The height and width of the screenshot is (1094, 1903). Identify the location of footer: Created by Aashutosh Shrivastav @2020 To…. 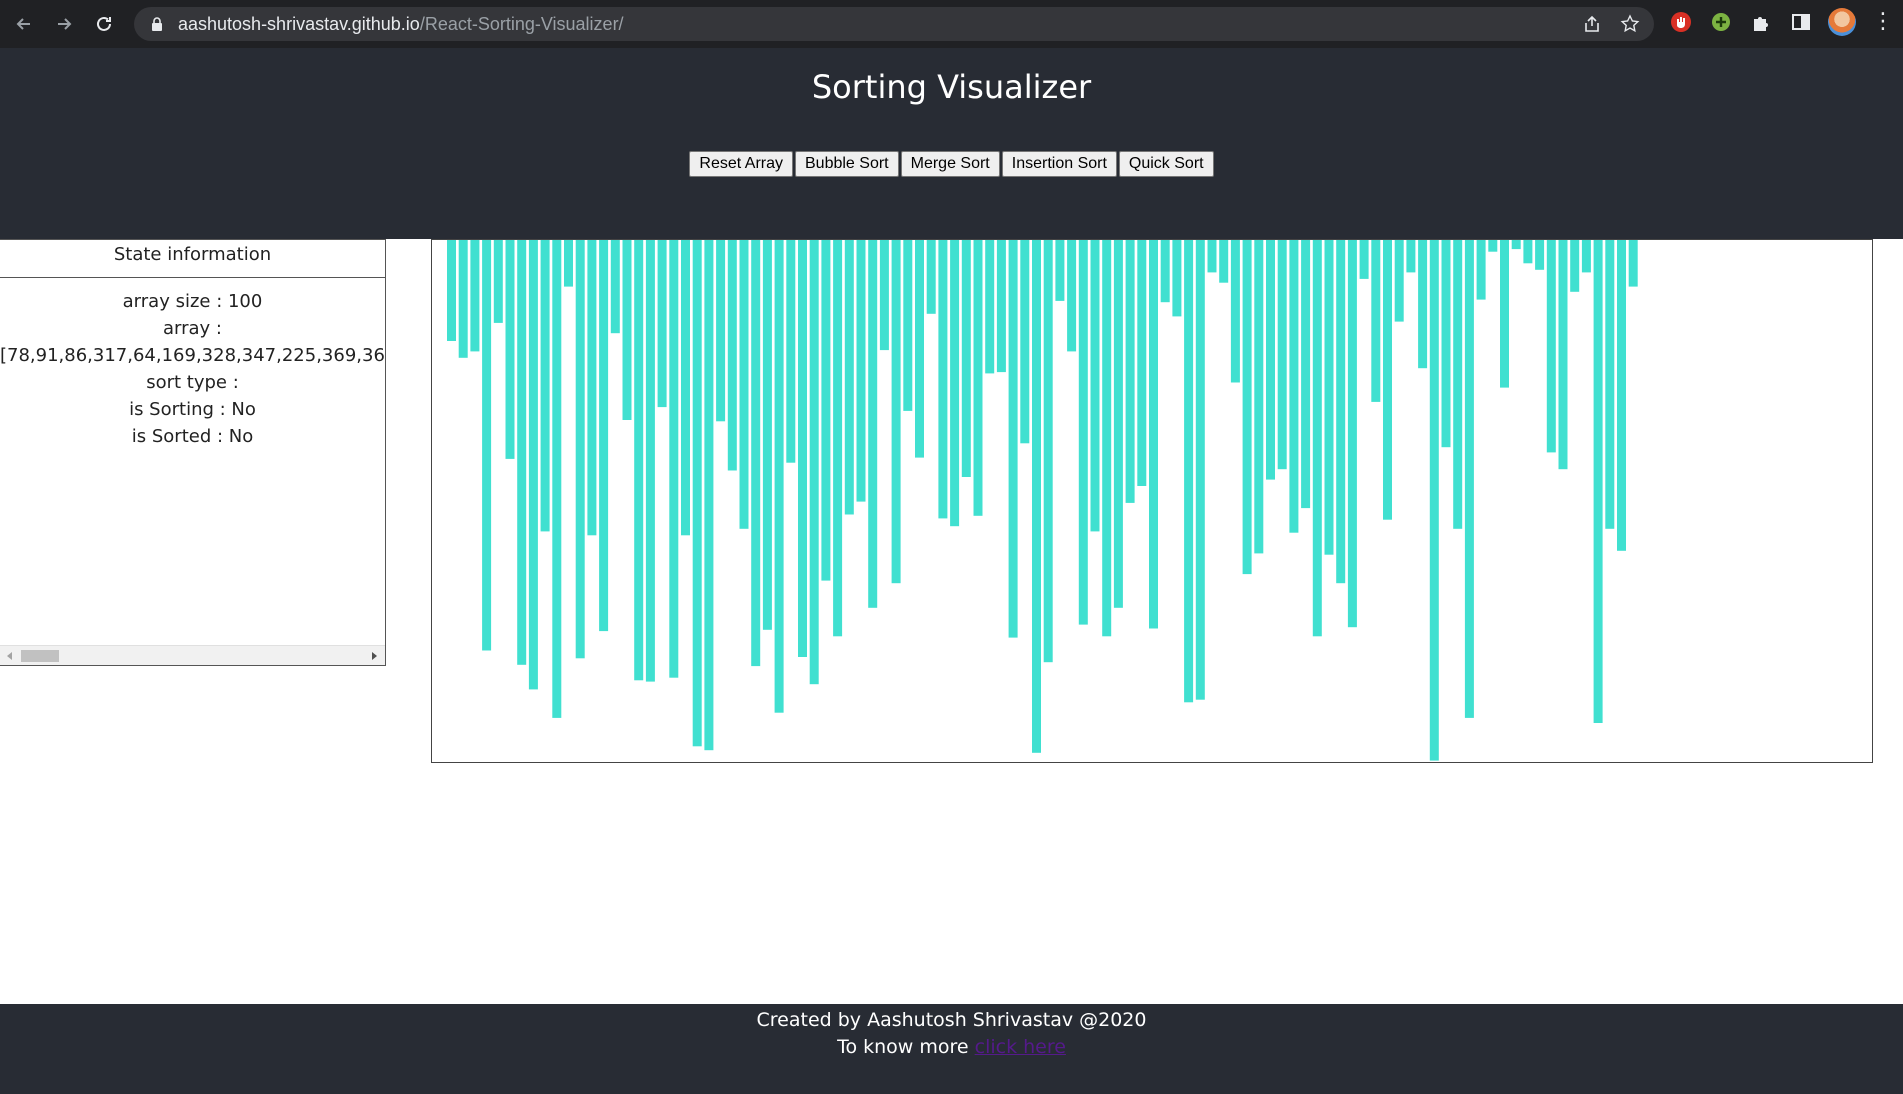
(951, 1049).